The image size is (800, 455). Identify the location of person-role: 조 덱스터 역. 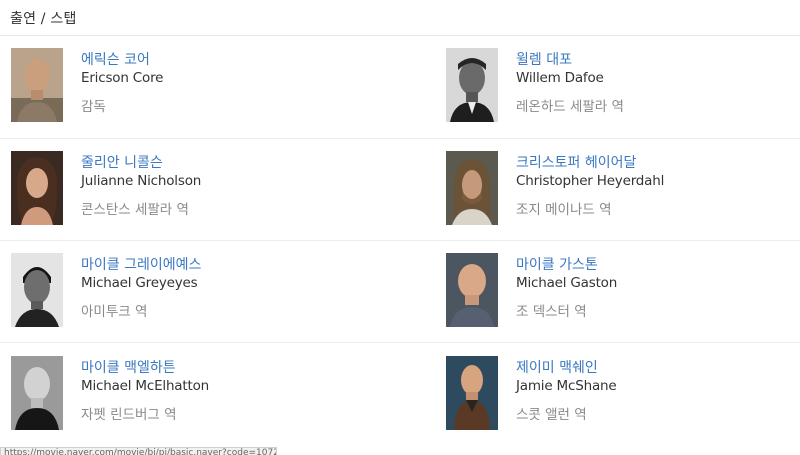
(551, 312).